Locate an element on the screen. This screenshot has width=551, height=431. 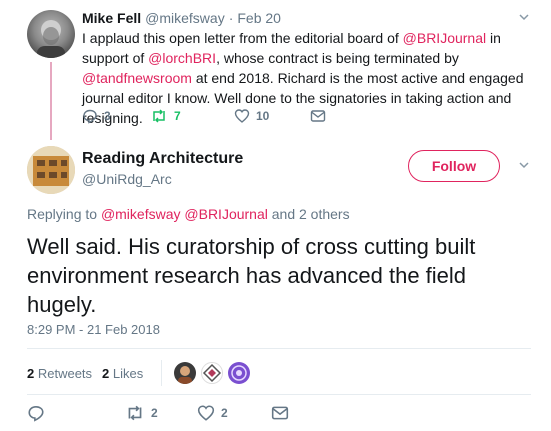
tweet-text-segment: , whose contract is being terminated by is located at coordinates (337, 58).